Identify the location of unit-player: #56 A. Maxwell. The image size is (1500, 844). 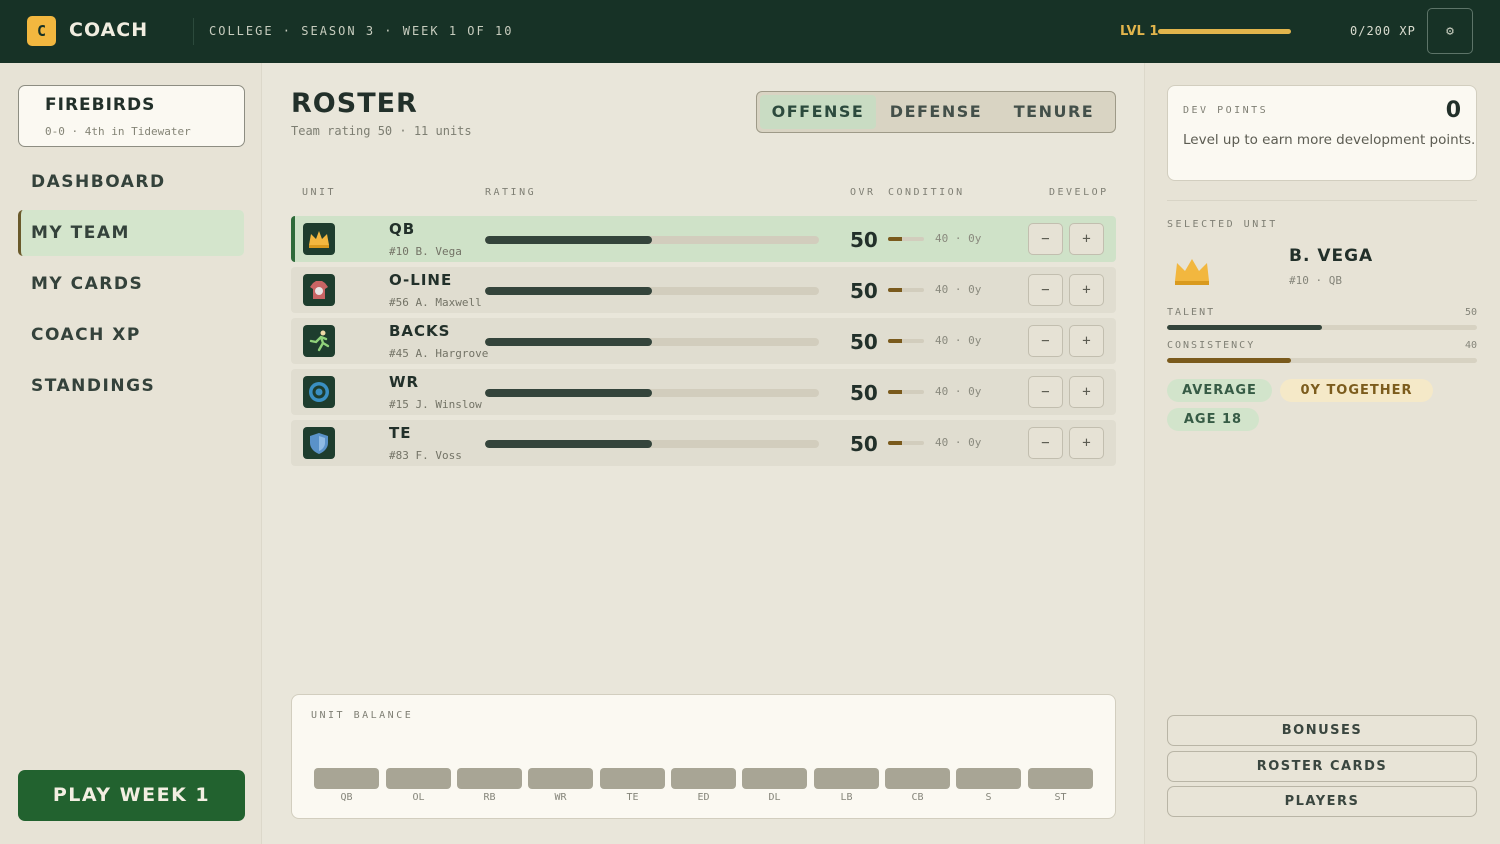
(435, 302).